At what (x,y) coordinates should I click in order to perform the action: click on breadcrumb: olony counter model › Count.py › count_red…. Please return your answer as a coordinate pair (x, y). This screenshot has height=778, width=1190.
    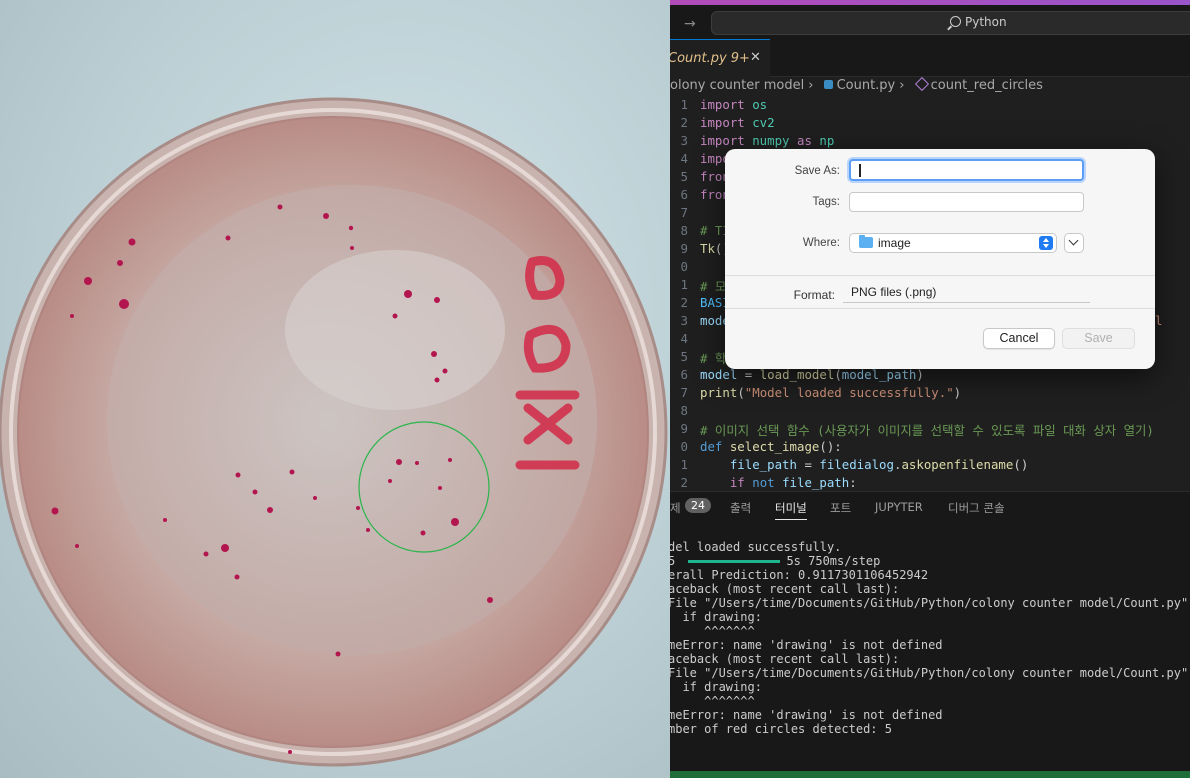
    Looking at the image, I should click on (856, 84).